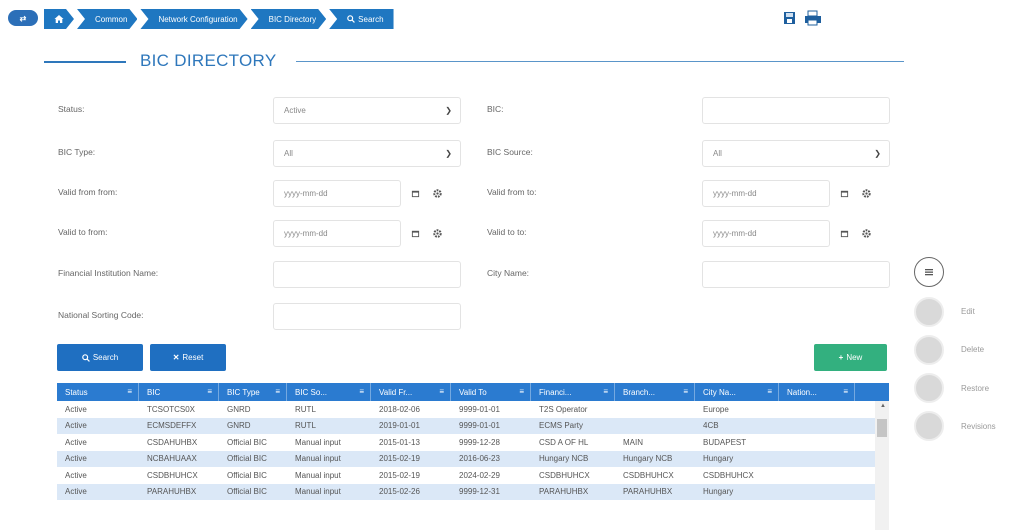  Describe the element at coordinates (208, 60) in the screenshot. I see `page-title: BIC DIRECTORY` at that location.